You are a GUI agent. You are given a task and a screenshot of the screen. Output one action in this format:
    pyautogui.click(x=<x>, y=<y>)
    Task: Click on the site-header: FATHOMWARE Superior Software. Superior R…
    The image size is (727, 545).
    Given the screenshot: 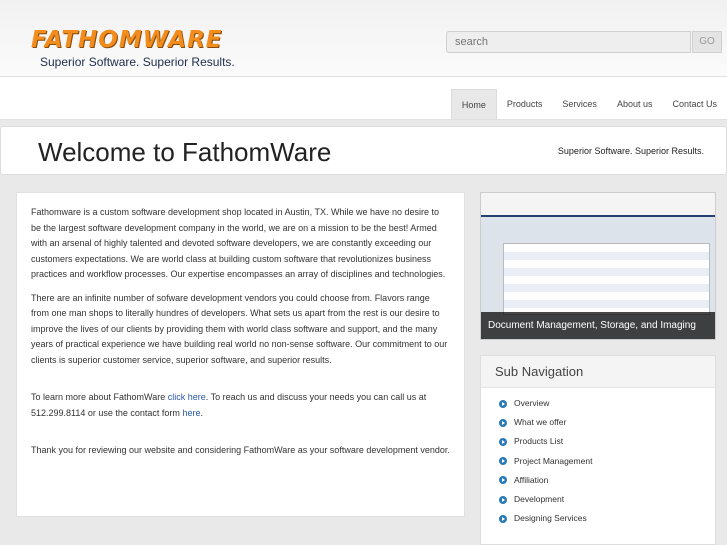 What is the action you would take?
    pyautogui.click(x=363, y=38)
    